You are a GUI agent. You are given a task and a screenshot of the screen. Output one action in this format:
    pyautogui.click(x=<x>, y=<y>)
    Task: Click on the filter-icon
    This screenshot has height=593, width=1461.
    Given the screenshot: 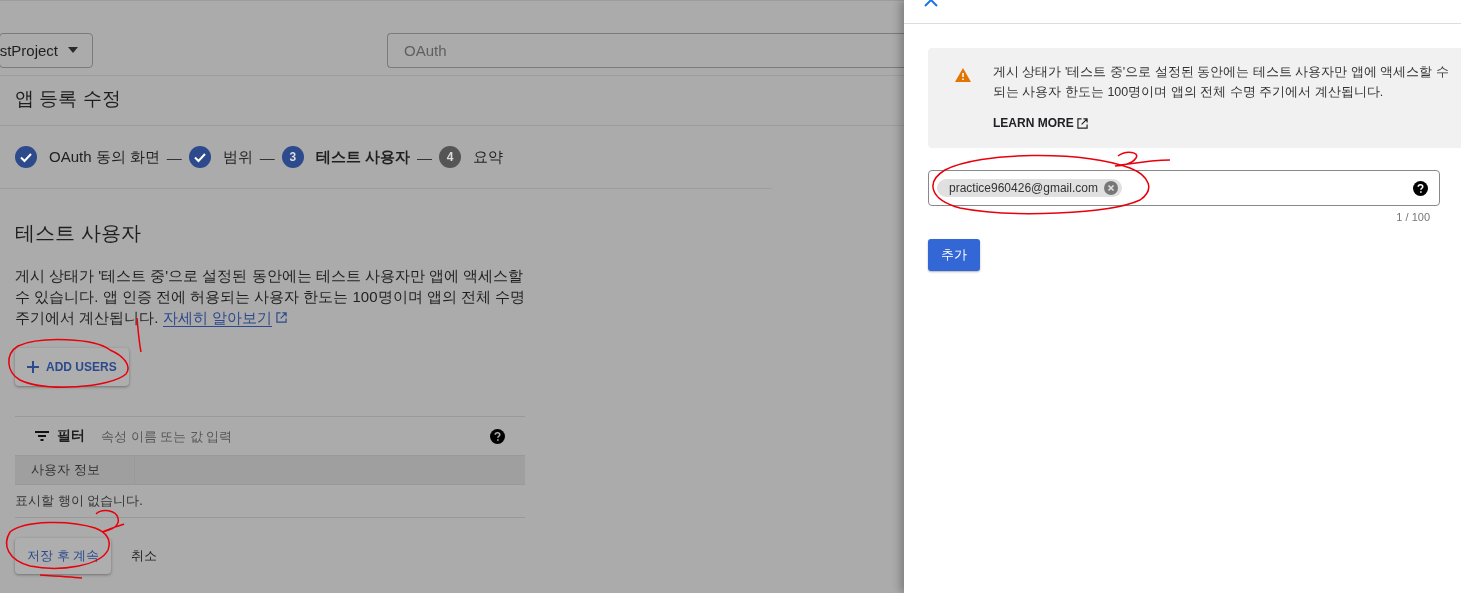 What is the action you would take?
    pyautogui.click(x=42, y=436)
    